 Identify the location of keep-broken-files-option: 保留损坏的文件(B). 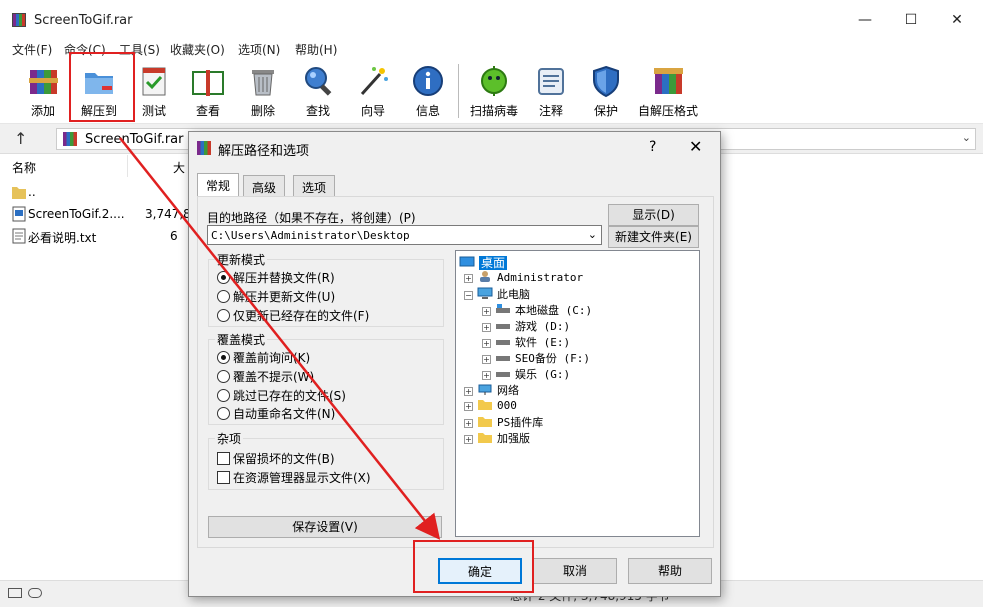
(276, 458).